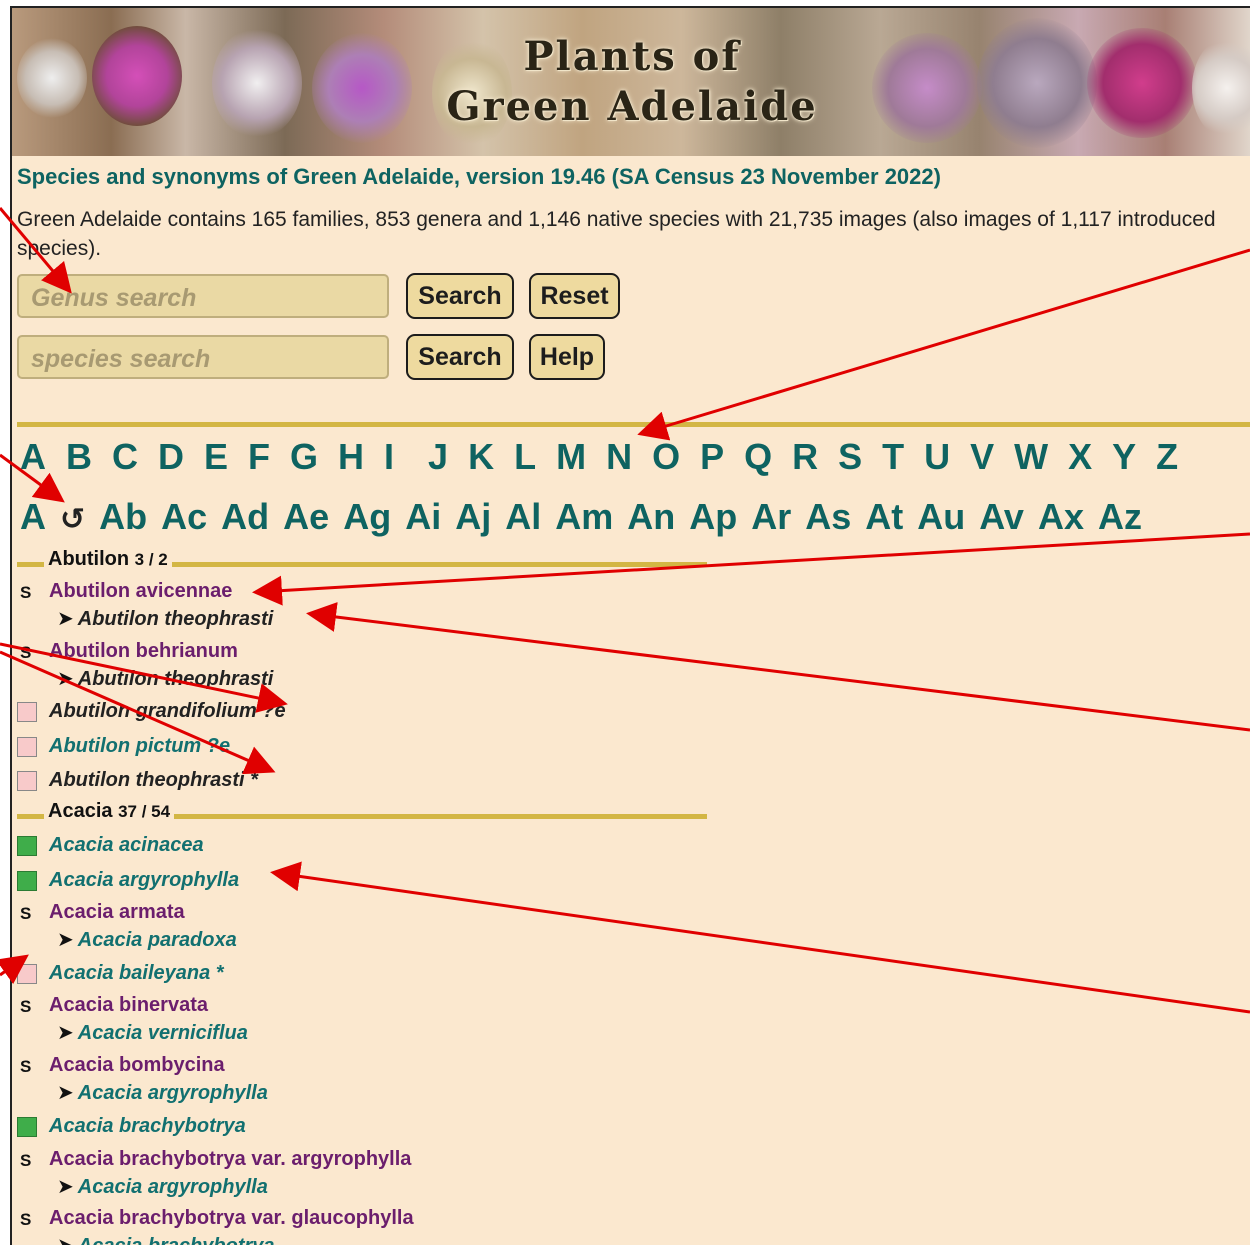 This screenshot has height=1245, width=1250. Describe the element at coordinates (389, 457) in the screenshot. I see `alphabet-letter-i: I` at that location.